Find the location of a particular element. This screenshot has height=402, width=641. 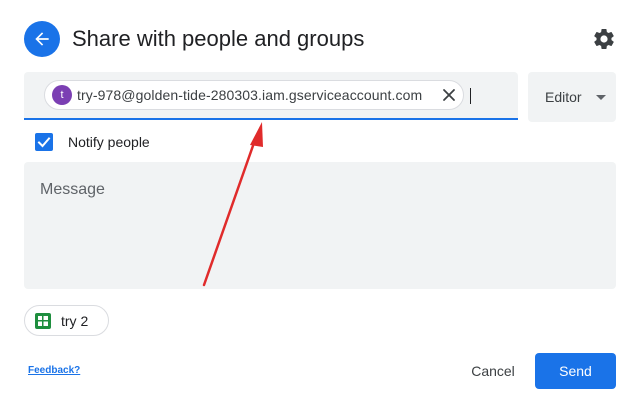

gear-icon is located at coordinates (604, 38).